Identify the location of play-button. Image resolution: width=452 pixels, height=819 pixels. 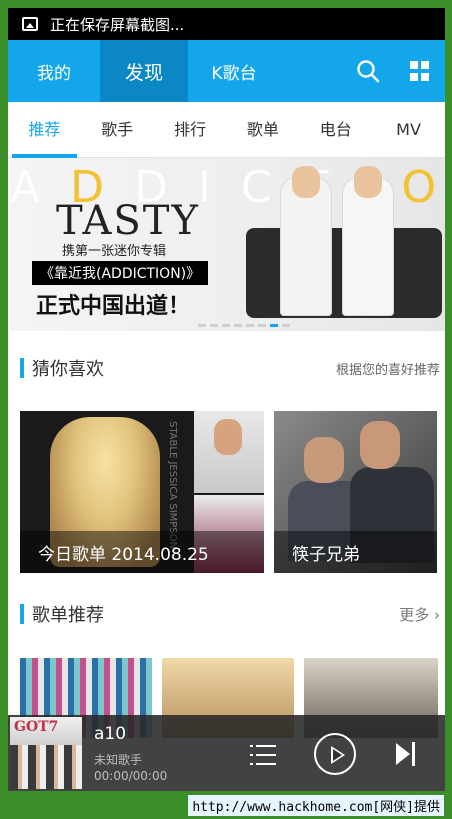
(335, 754).